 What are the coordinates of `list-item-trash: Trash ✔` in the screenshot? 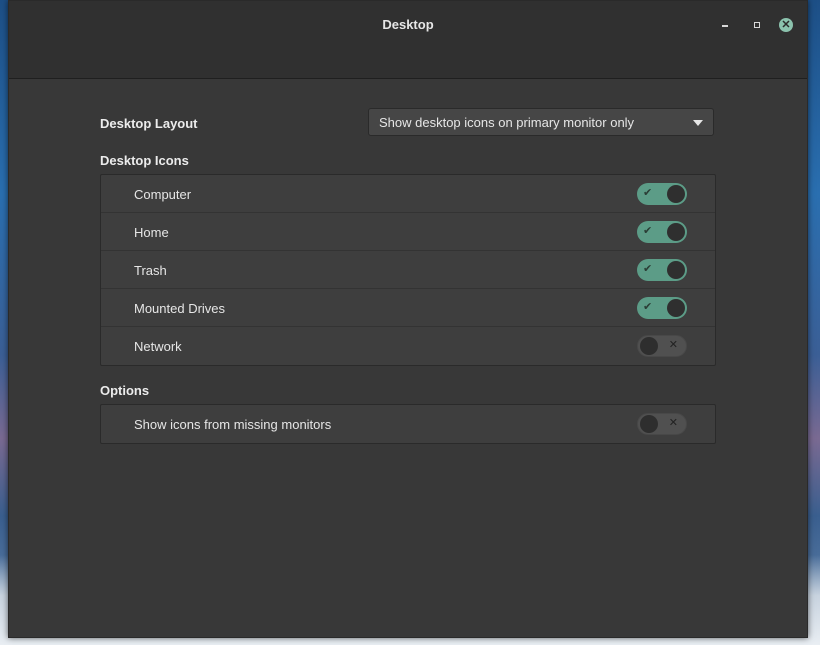 It's located at (408, 270).